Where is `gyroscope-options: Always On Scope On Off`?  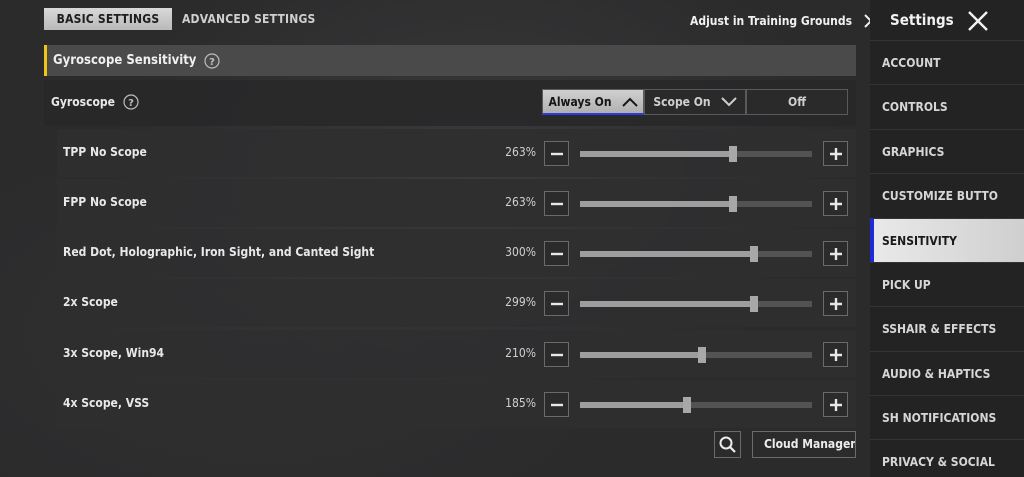
gyroscope-options: Always On Scope On Off is located at coordinates (695, 102).